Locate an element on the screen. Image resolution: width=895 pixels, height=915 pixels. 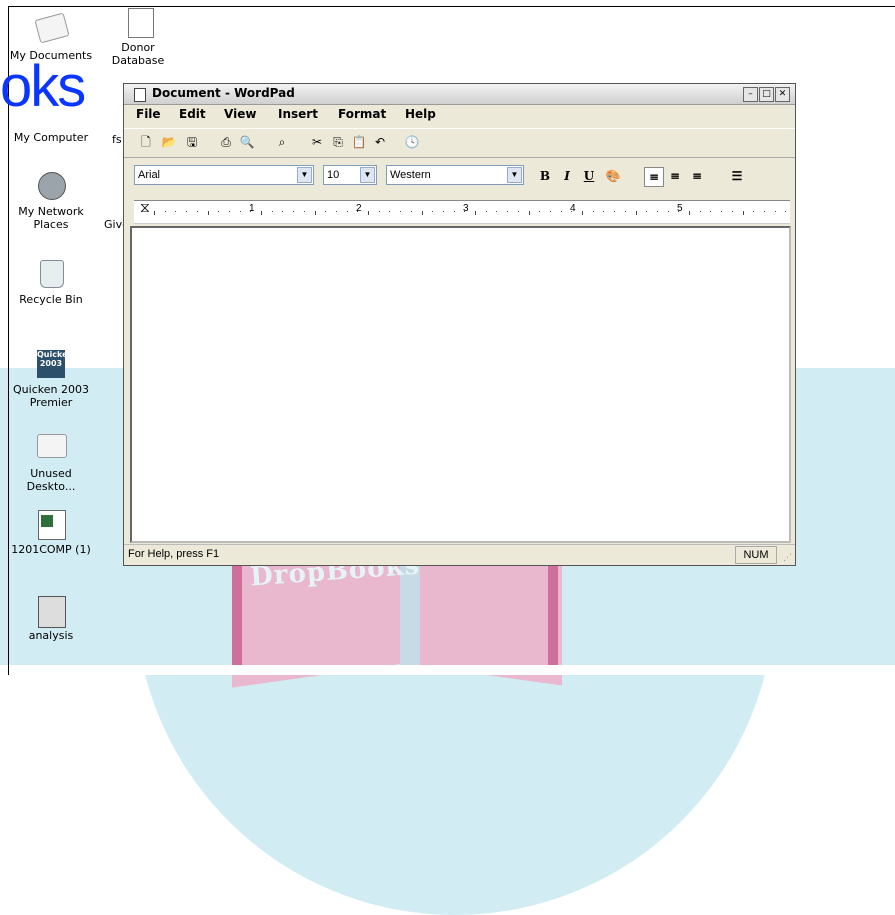
bottom-margin is located at coordinates (447, 670).